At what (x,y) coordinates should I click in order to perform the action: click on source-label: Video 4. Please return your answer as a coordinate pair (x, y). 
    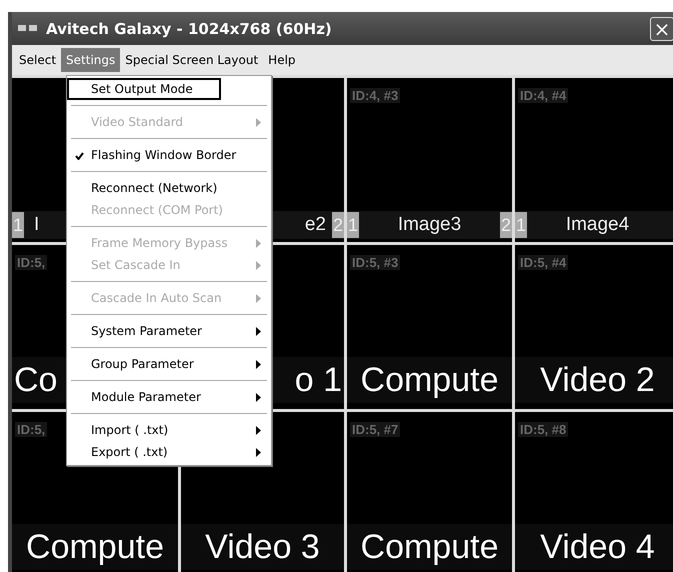
    Looking at the image, I should click on (597, 547).